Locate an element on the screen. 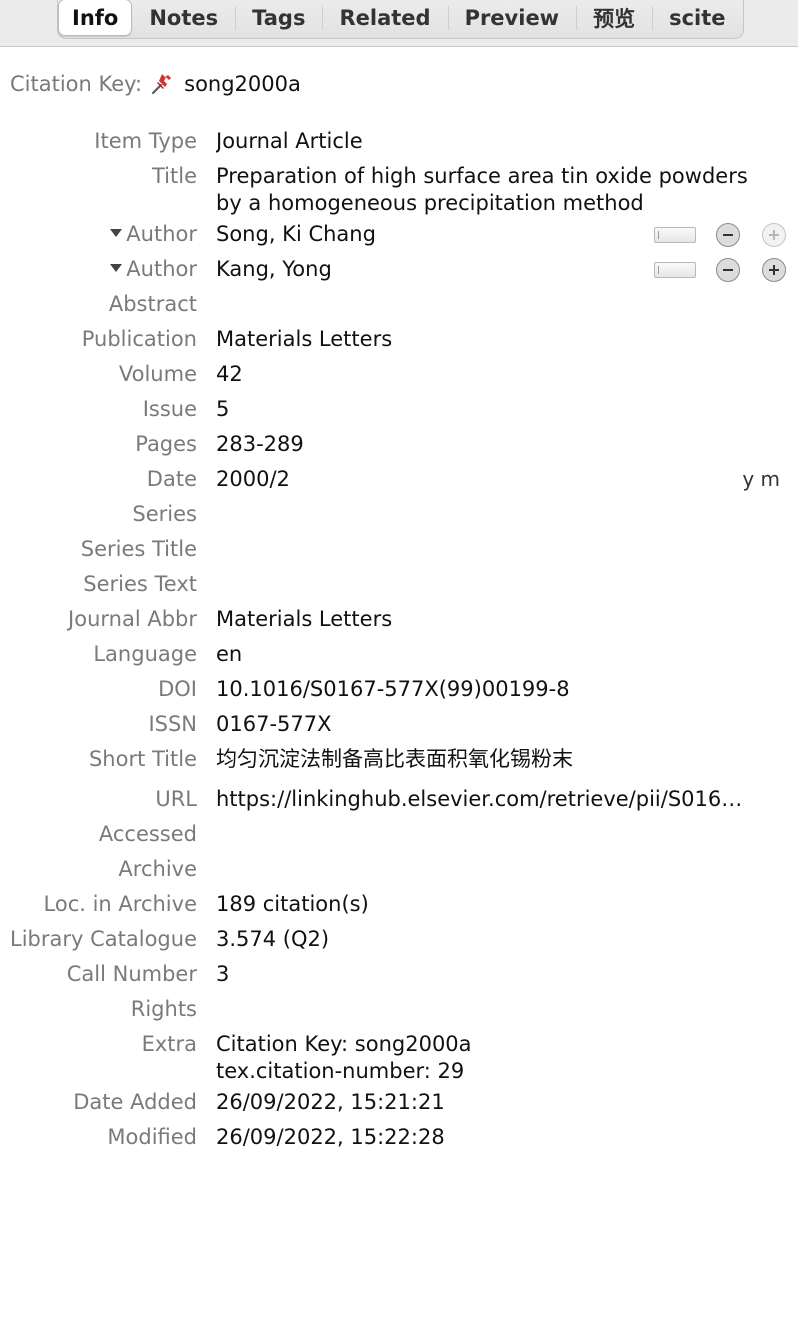 The image size is (798, 1332). series-text-value is located at coordinates (507, 584).